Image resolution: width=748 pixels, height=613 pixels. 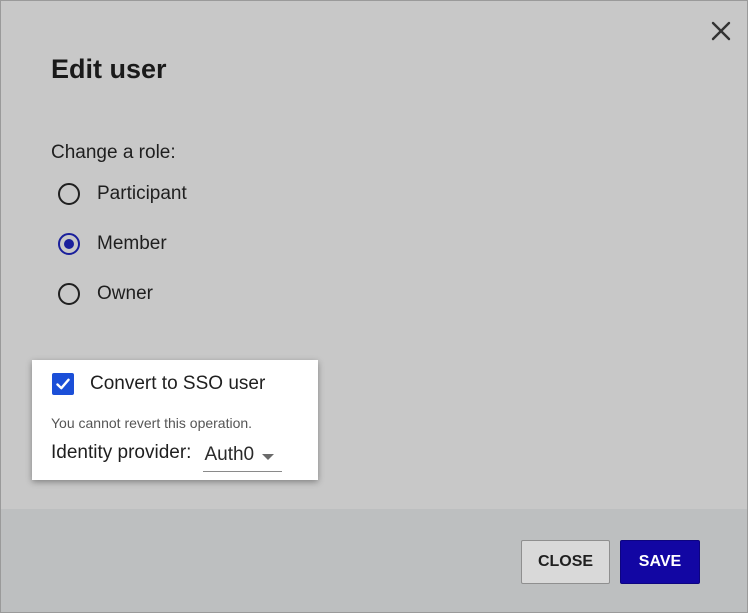 What do you see at coordinates (125, 293) in the screenshot?
I see `role-option-label: Owner` at bounding box center [125, 293].